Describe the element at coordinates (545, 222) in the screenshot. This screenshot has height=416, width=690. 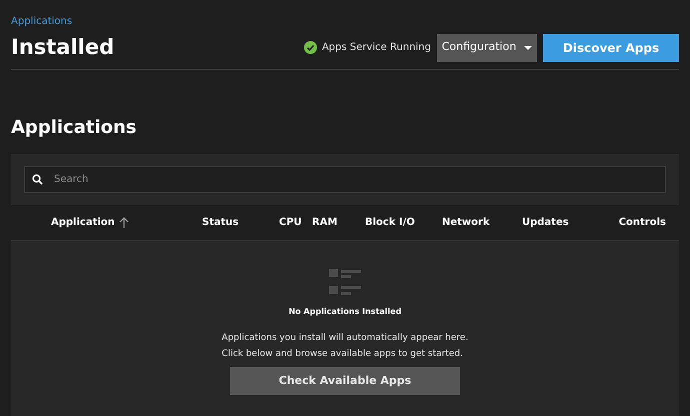
I see `column-header: Updates` at that location.